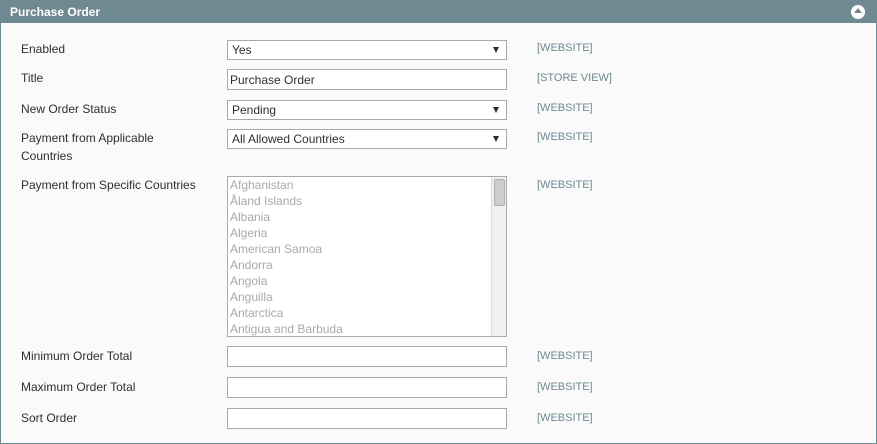  I want to click on enabled-select: Yes, so click(367, 50).